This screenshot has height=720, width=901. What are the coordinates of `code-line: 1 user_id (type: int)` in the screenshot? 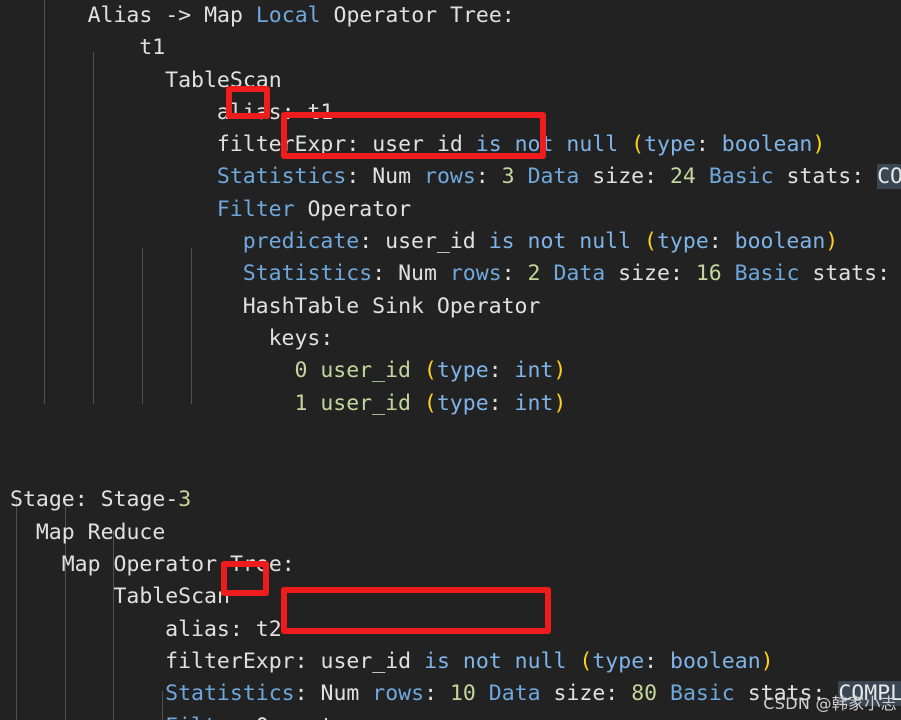 It's located at (450, 404).